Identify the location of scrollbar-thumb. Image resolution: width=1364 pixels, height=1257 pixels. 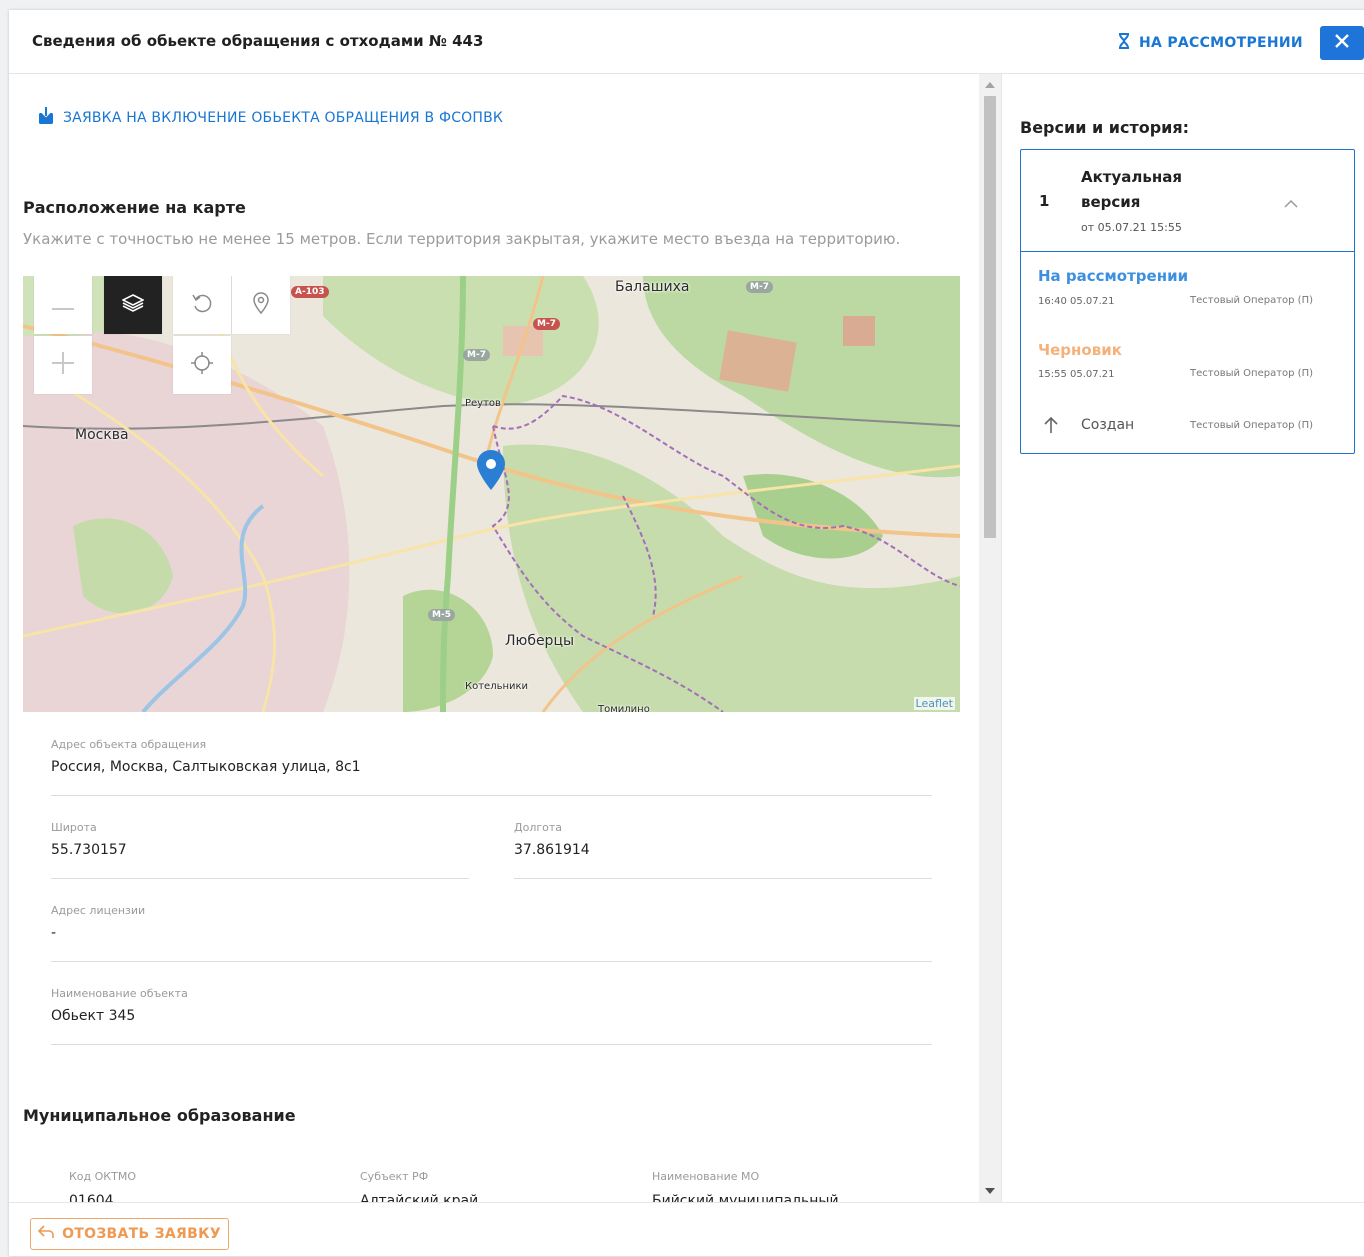
(990, 317).